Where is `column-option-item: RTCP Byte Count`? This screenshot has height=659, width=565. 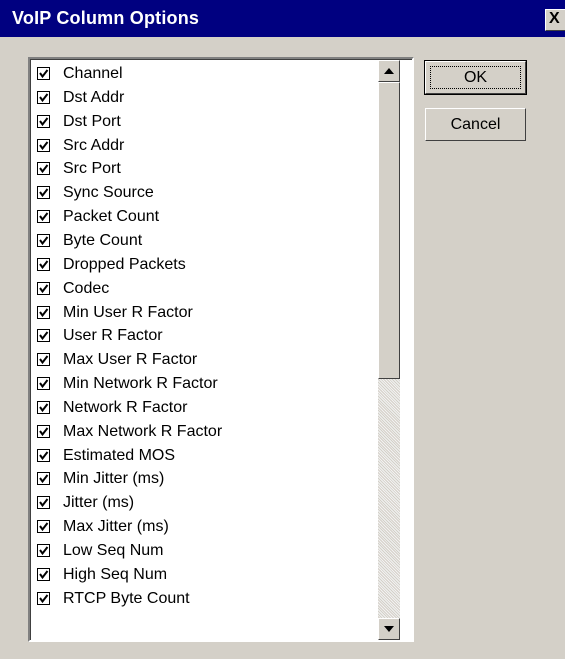 column-option-item: RTCP Byte Count is located at coordinates (207, 598).